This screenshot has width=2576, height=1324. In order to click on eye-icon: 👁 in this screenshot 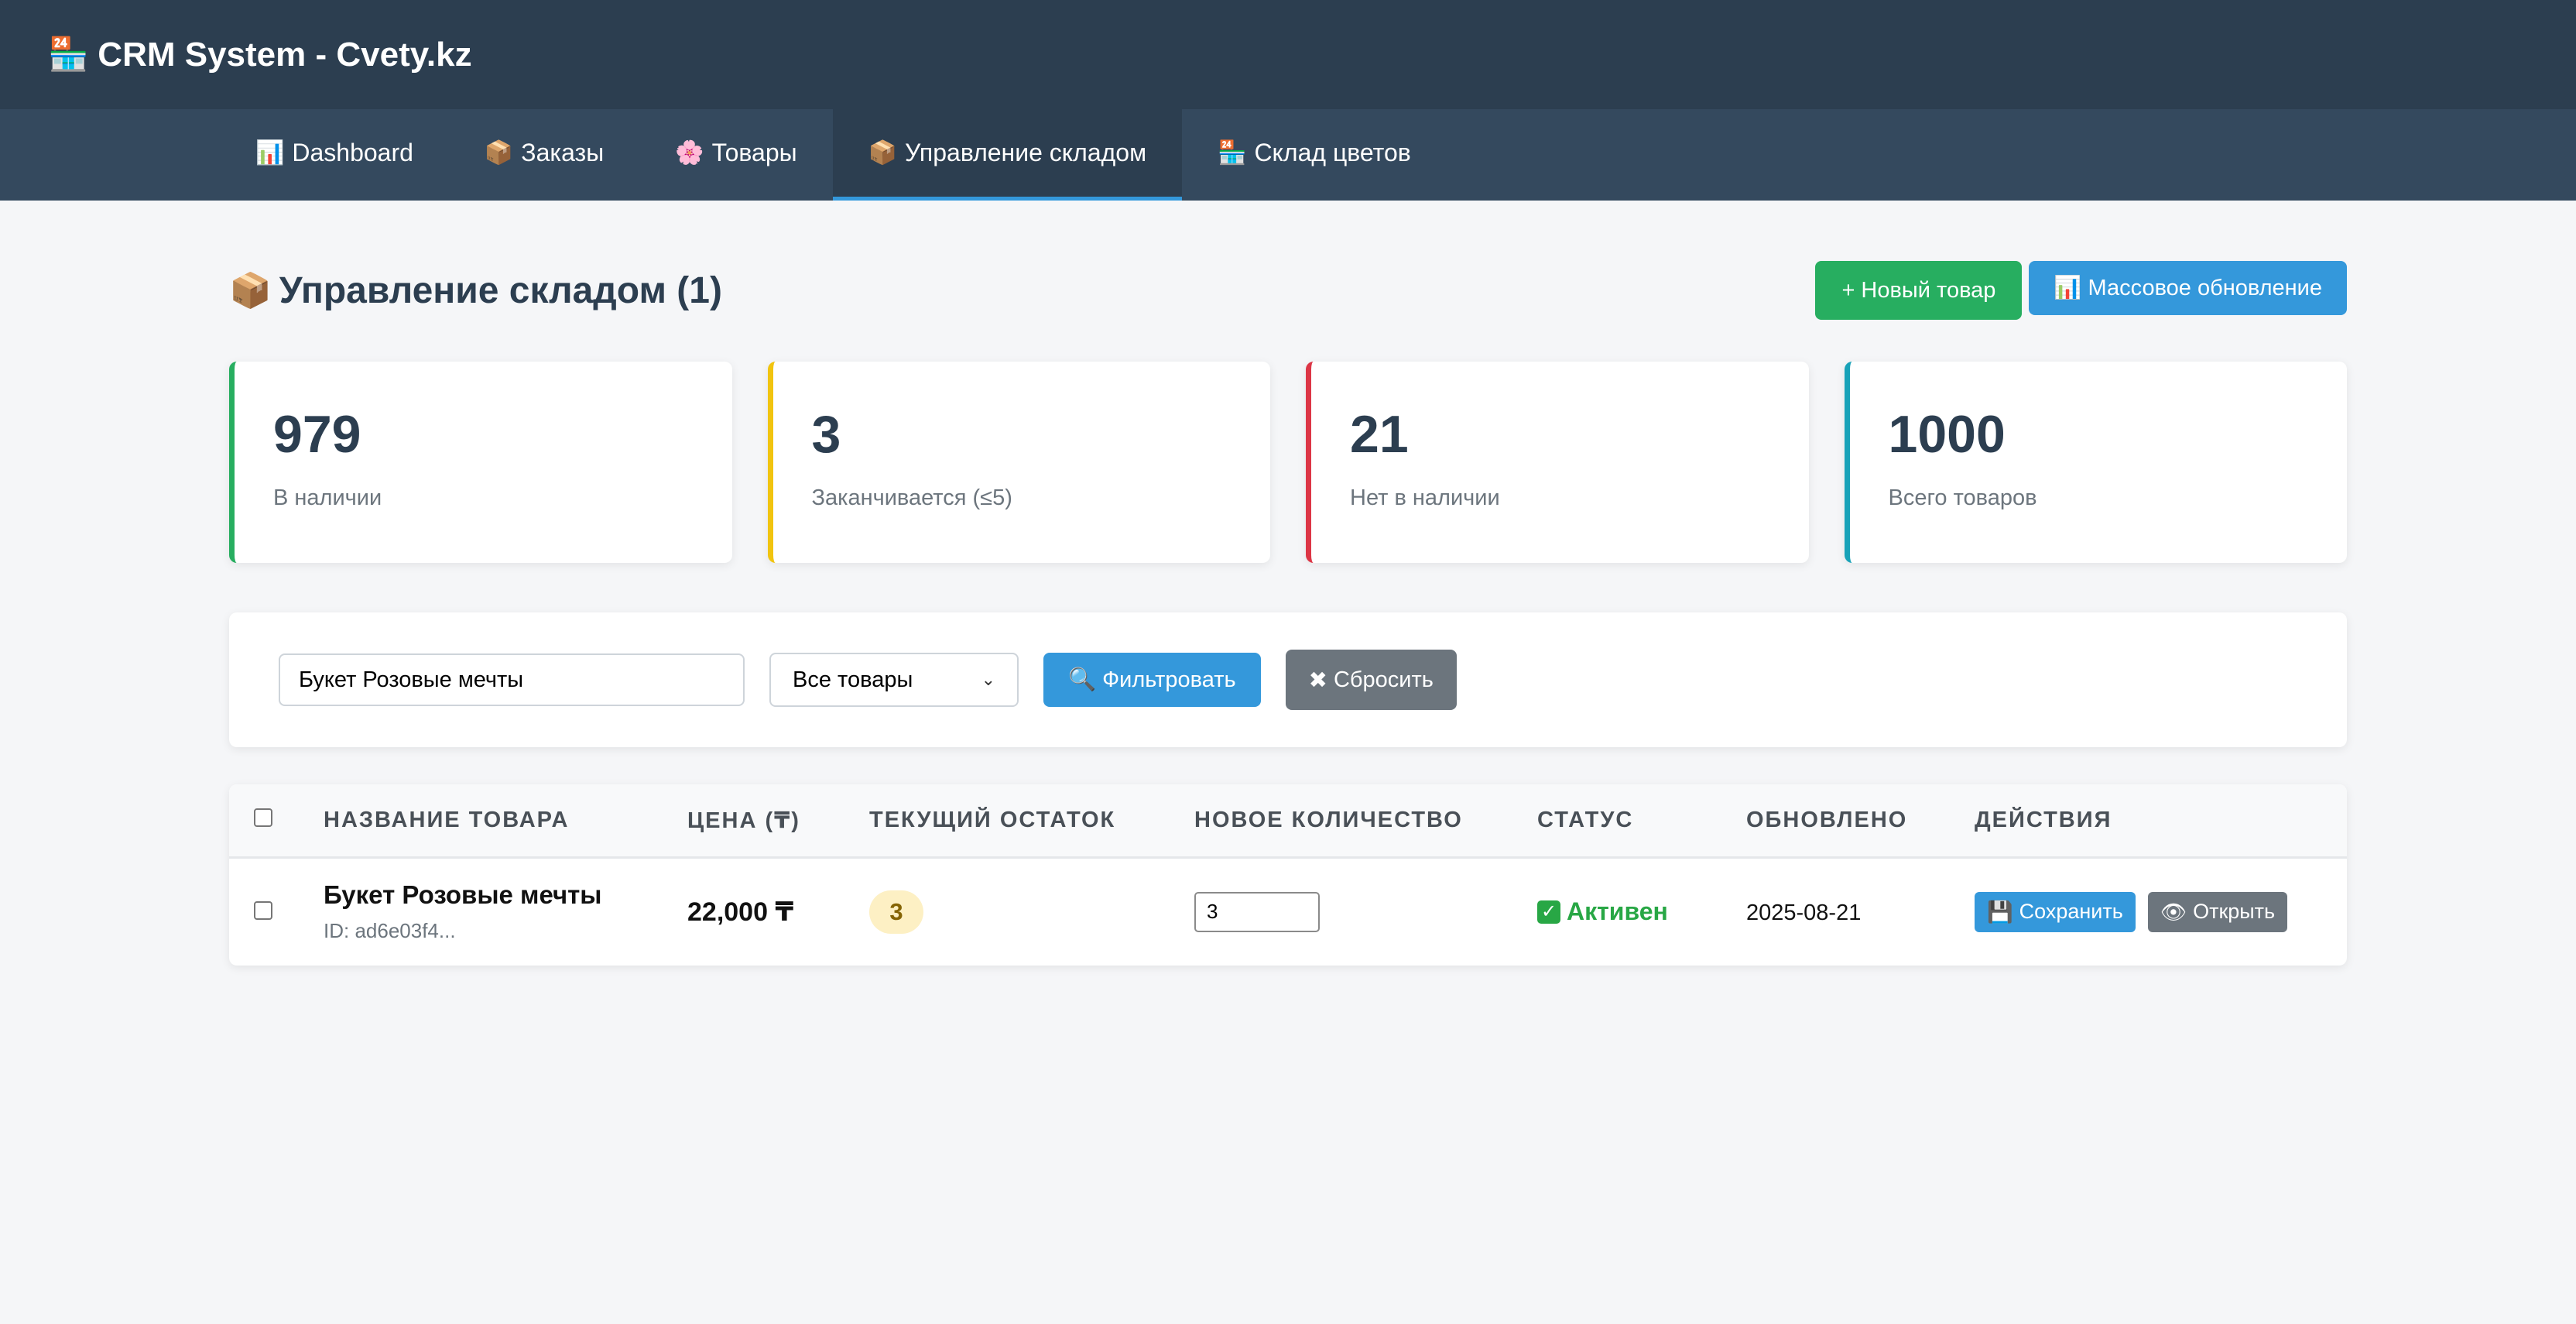, I will do `click(2173, 912)`.